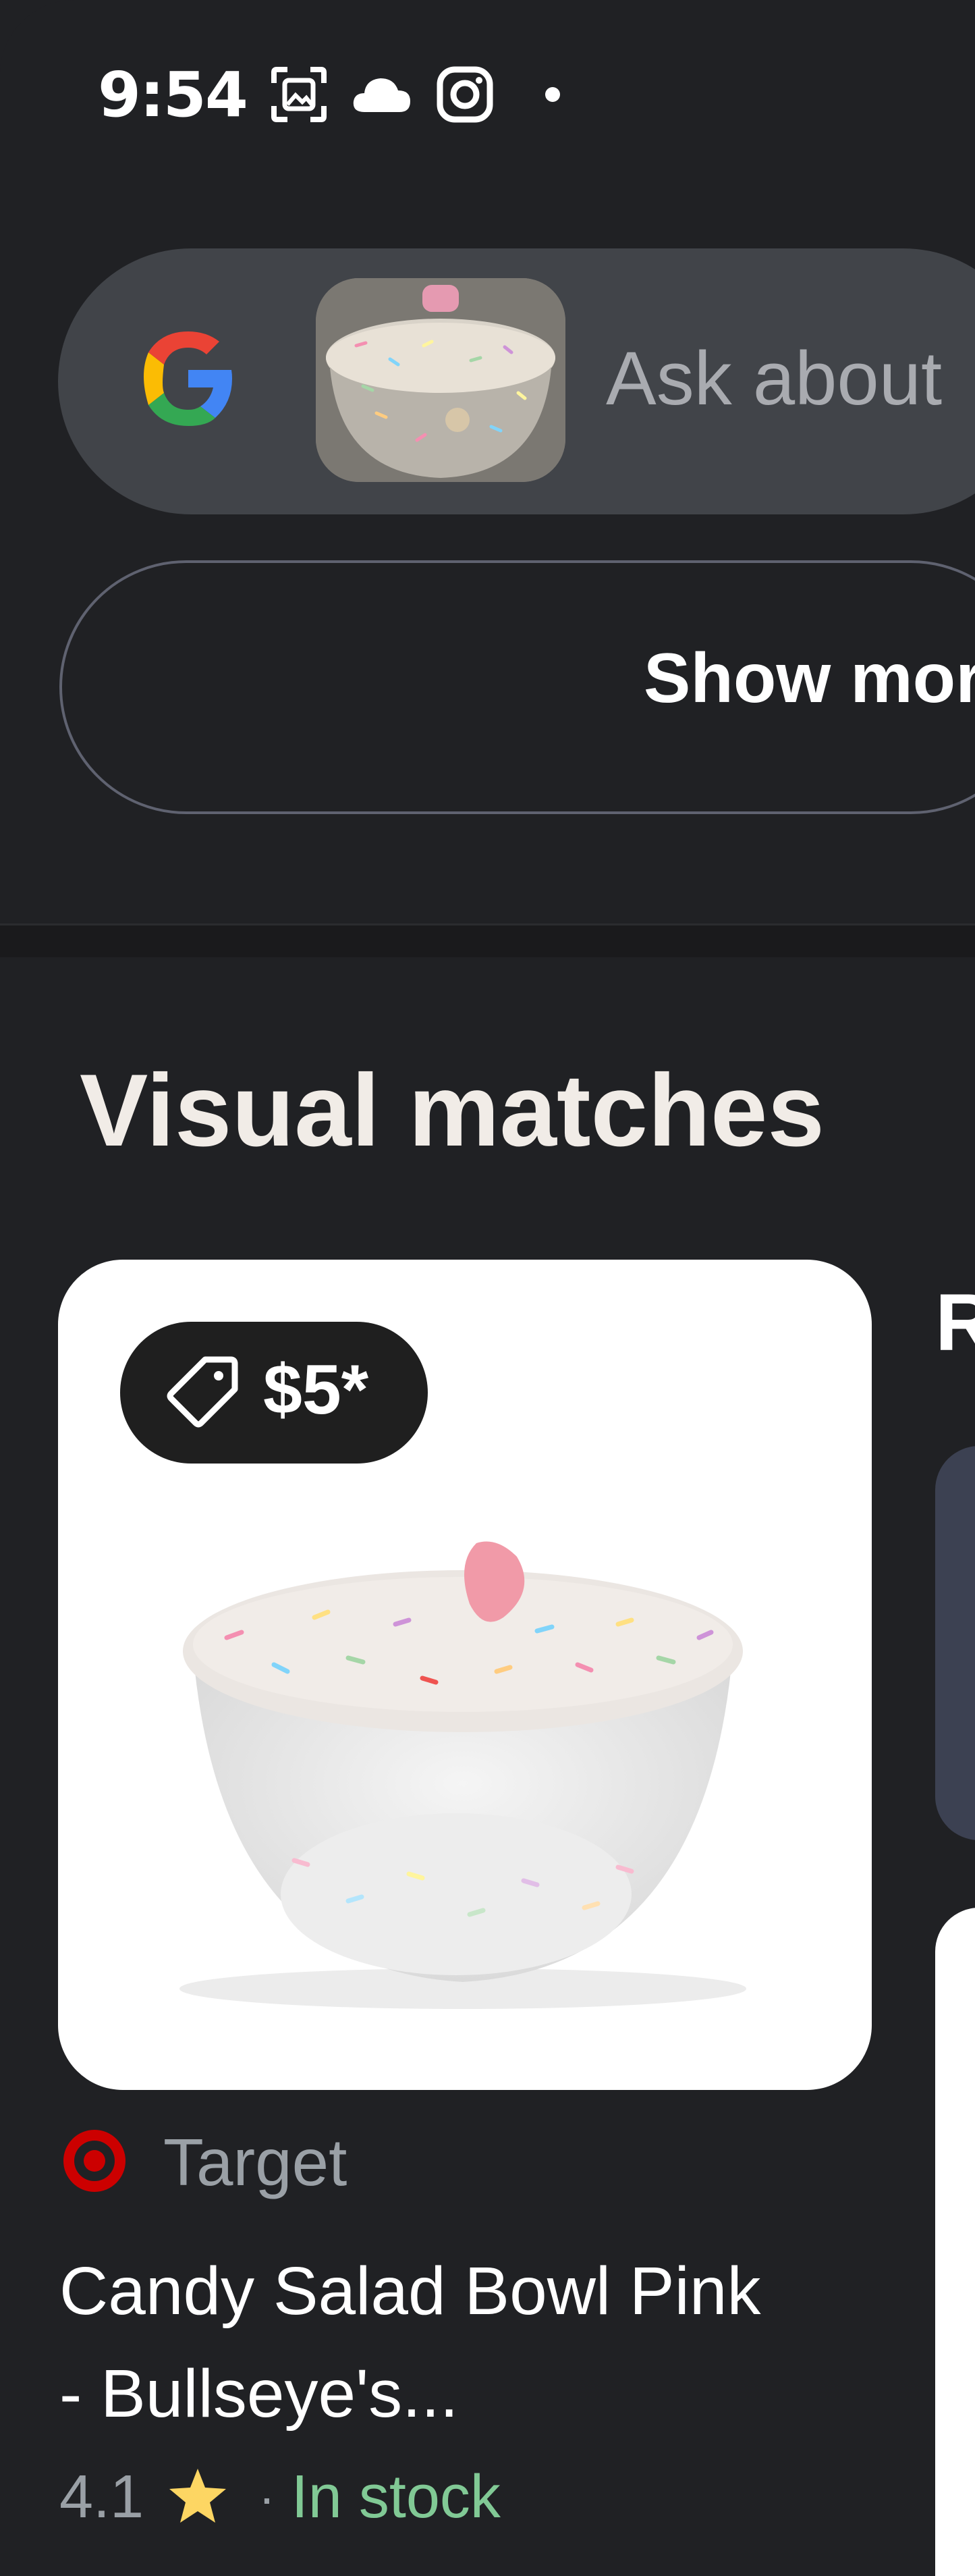 The width and height of the screenshot is (975, 2576). I want to click on price-label: $5*, so click(316, 1390).